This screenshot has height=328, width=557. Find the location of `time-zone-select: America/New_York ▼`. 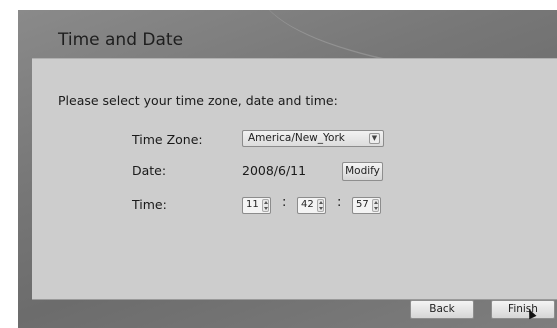

time-zone-select: America/New_York ▼ is located at coordinates (313, 138).